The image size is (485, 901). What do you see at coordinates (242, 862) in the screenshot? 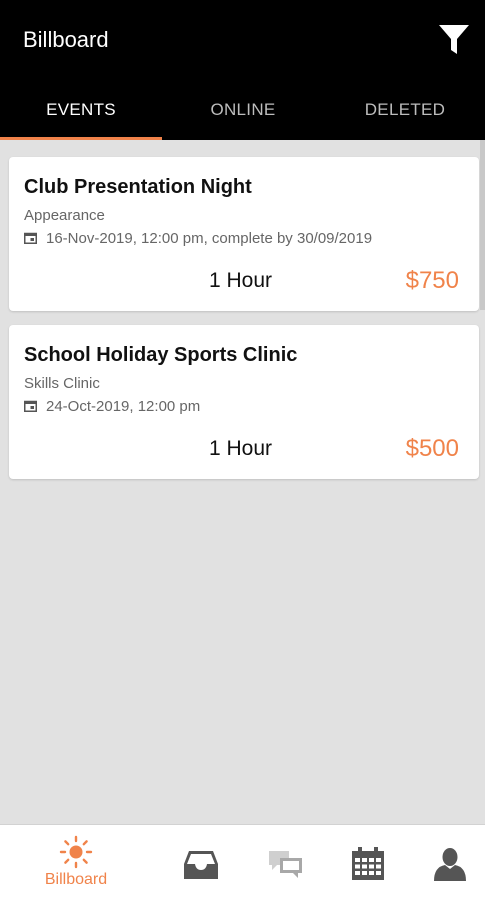
I see `bottom-navigation: Billboard` at bounding box center [242, 862].